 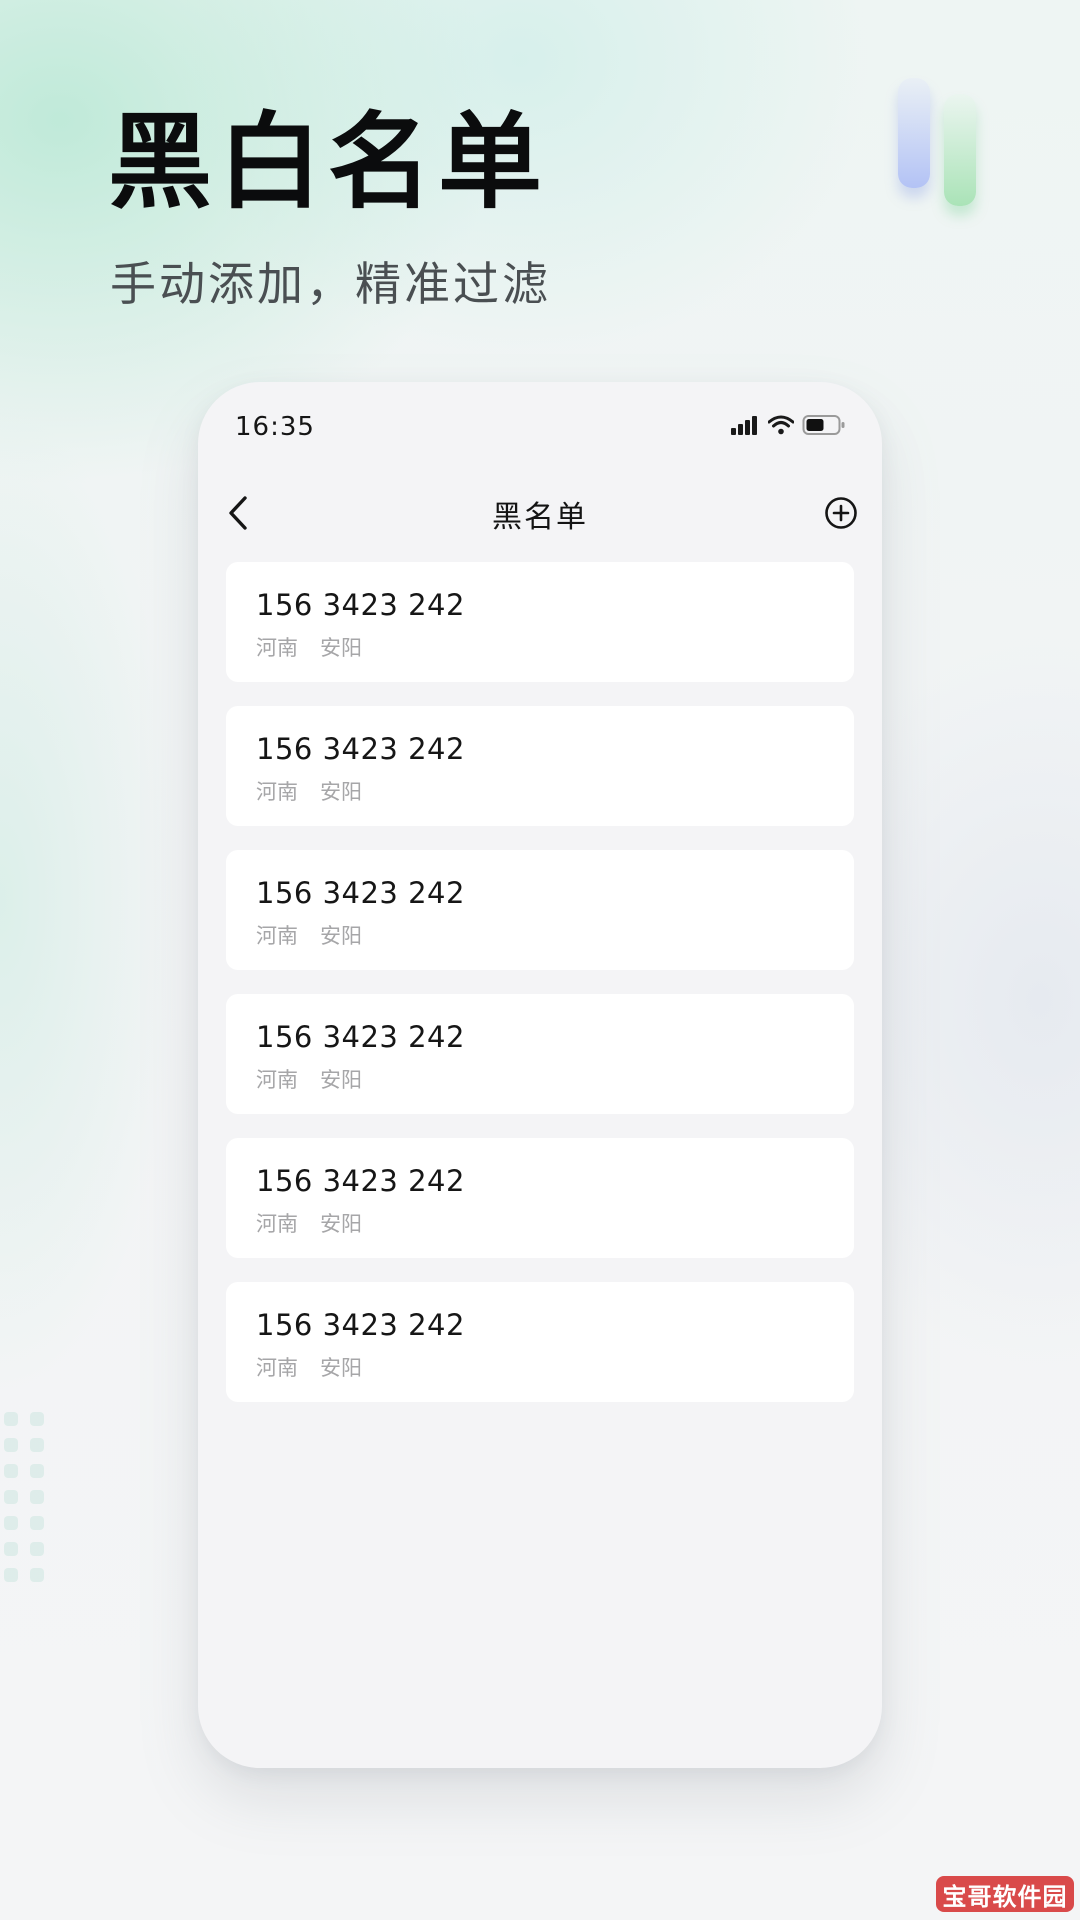 I want to click on page-subtitle: 手动添加，精准过滤, so click(x=330, y=284).